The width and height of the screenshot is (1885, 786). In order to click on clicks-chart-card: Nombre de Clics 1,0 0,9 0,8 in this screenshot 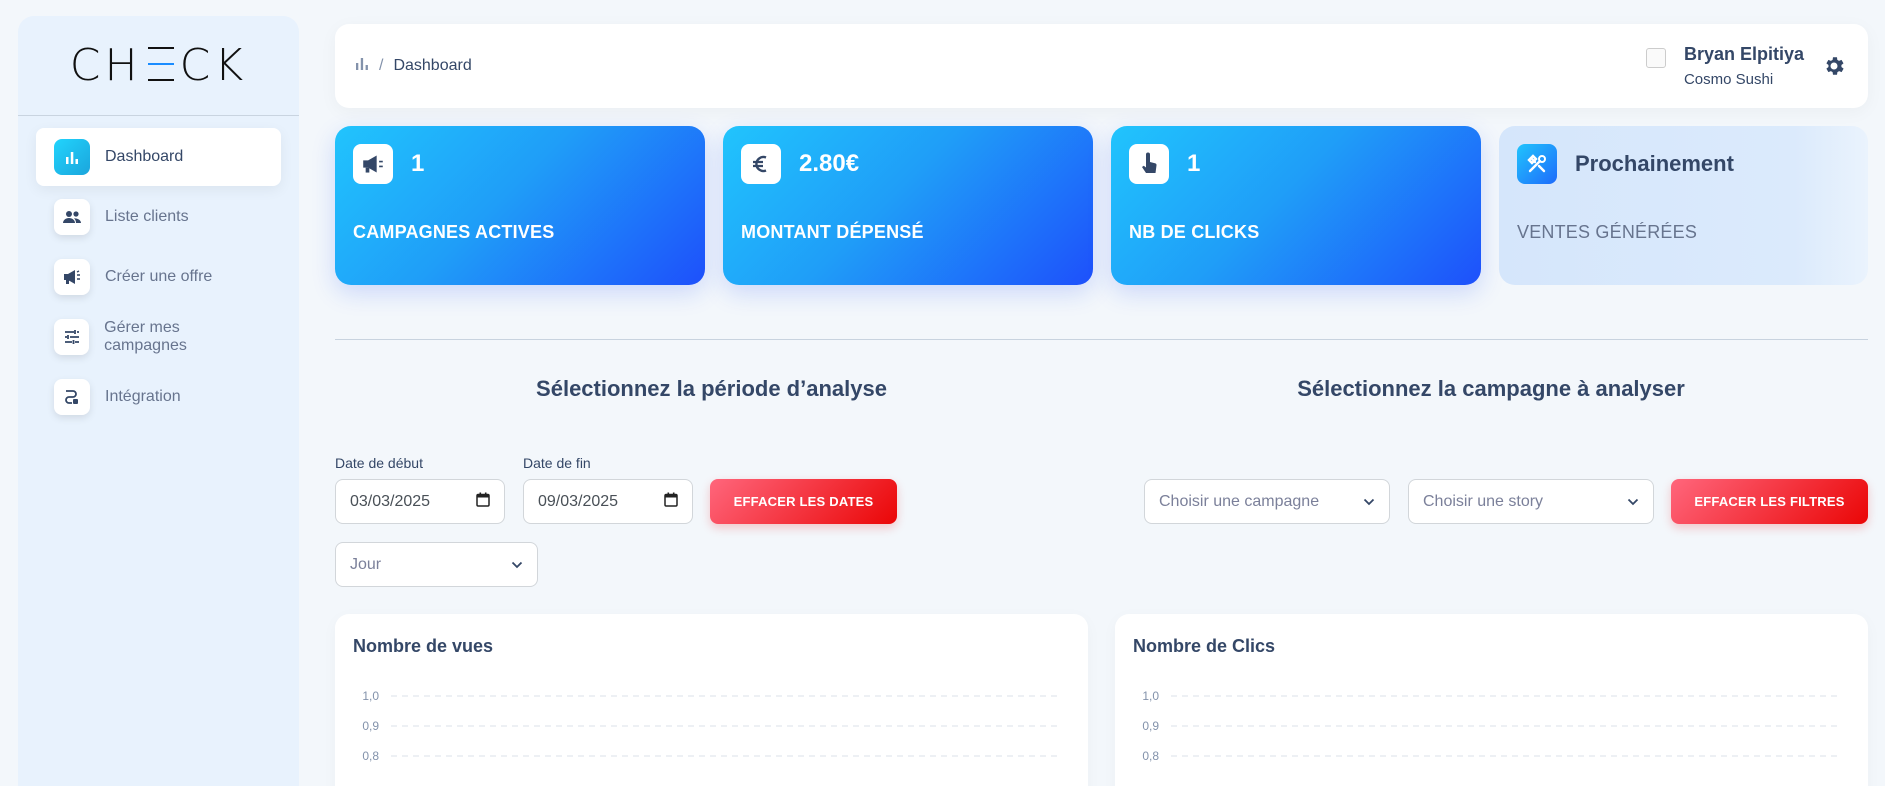, I will do `click(1491, 700)`.